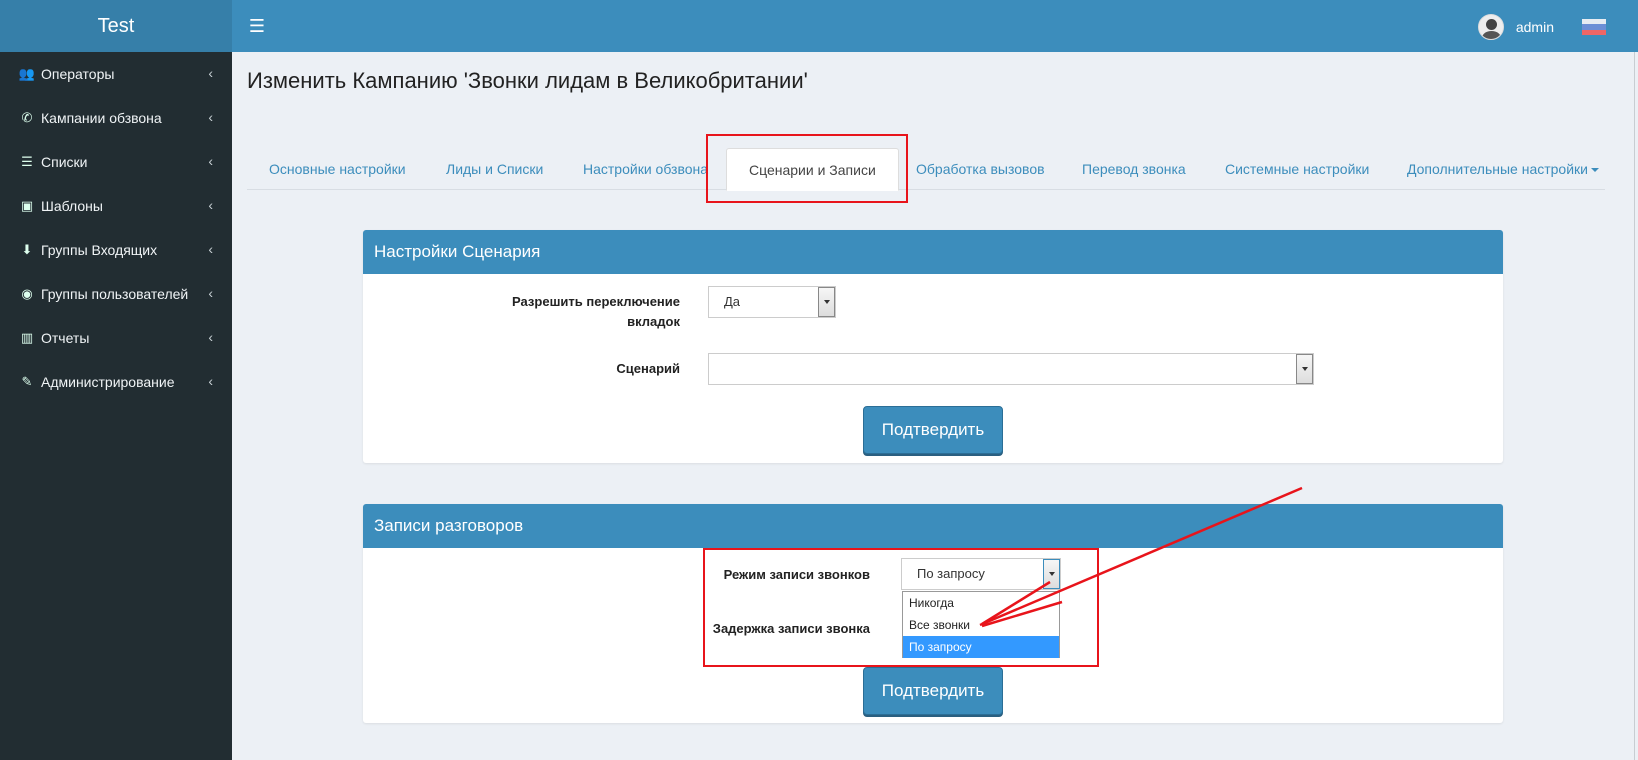 The image size is (1638, 760). What do you see at coordinates (27, 381) in the screenshot?
I see `wrench-icon: ✎` at bounding box center [27, 381].